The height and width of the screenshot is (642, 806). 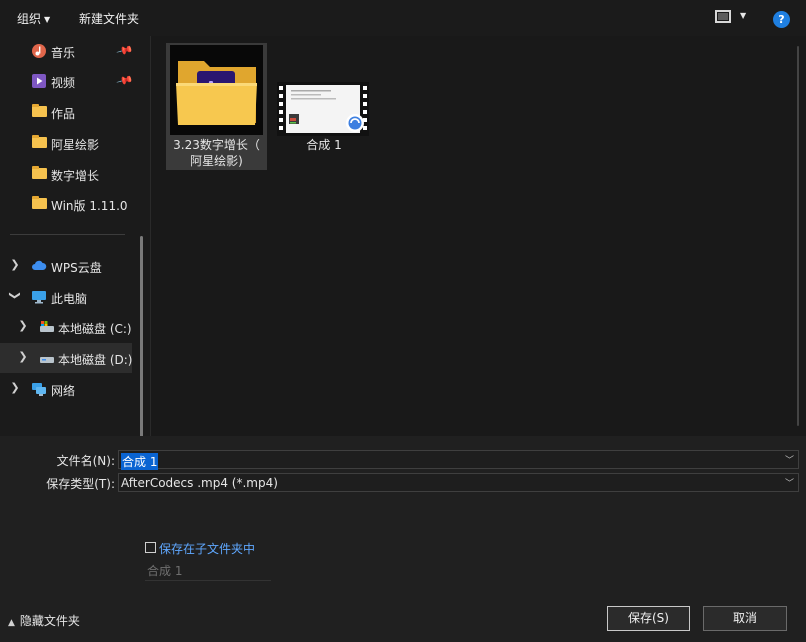 I want to click on filename-value: 合成 1, so click(x=140, y=461).